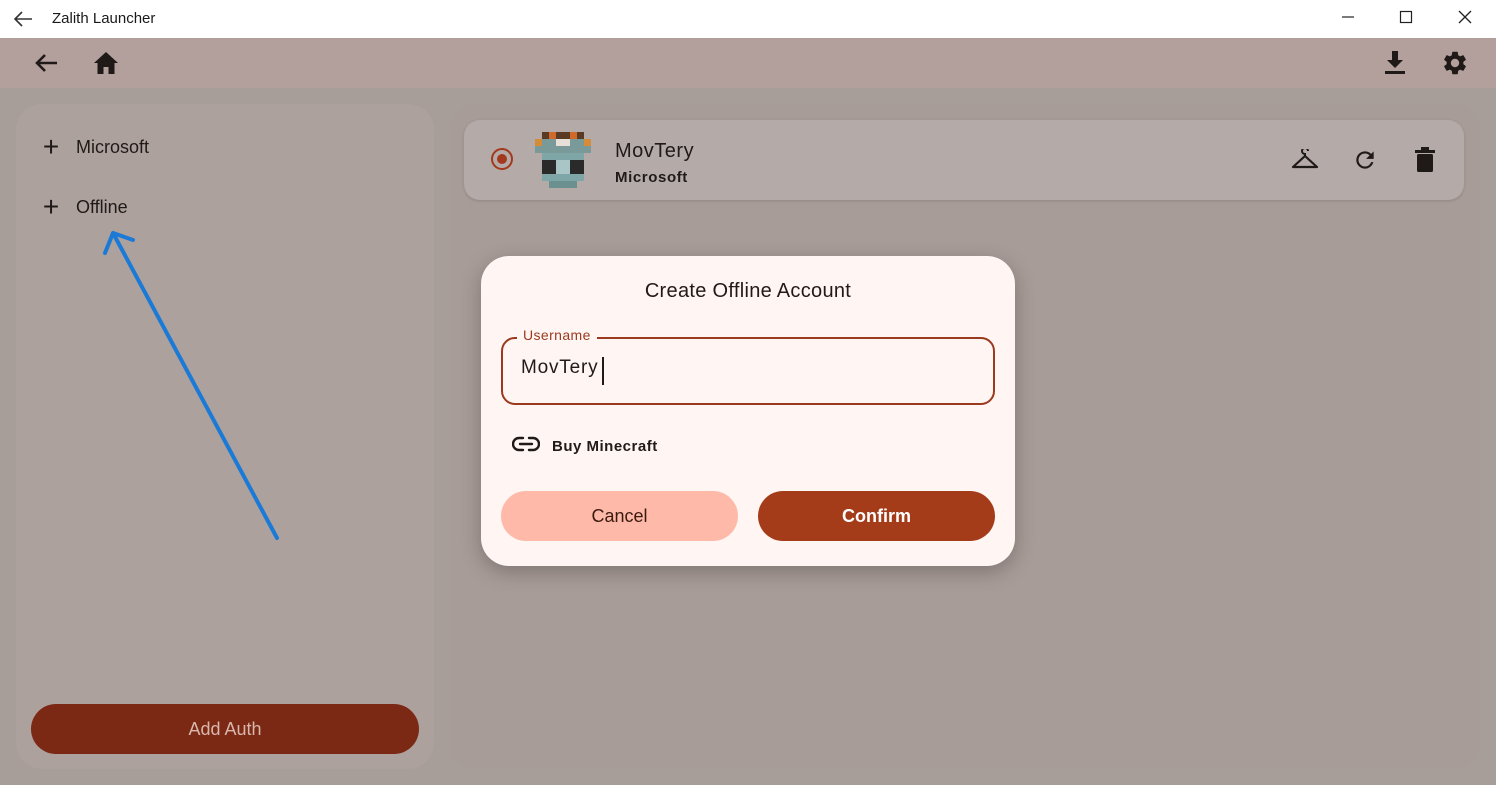  What do you see at coordinates (603, 371) in the screenshot?
I see `text-cursor` at bounding box center [603, 371].